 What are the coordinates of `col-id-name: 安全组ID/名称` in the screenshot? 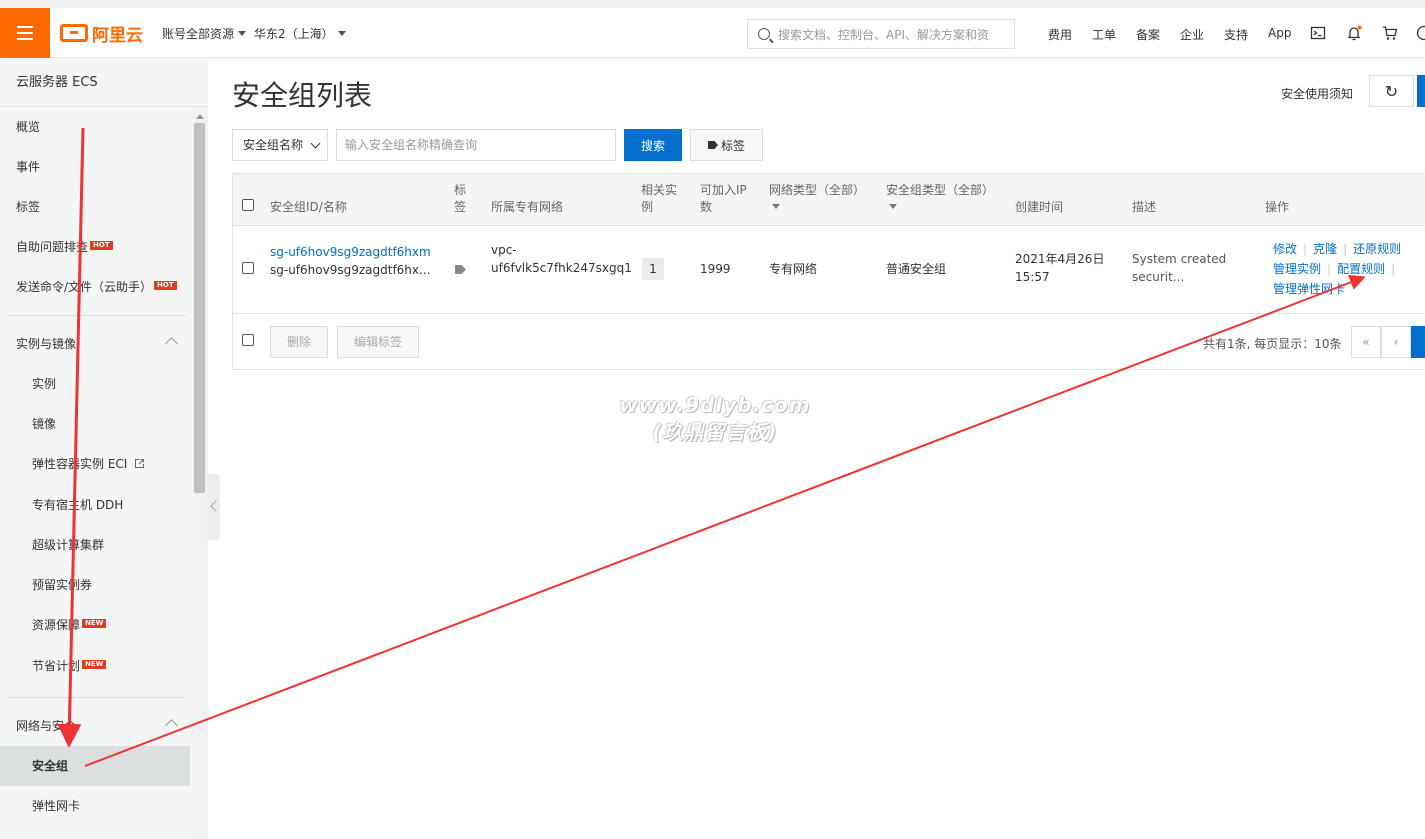 It's located at (308, 207).